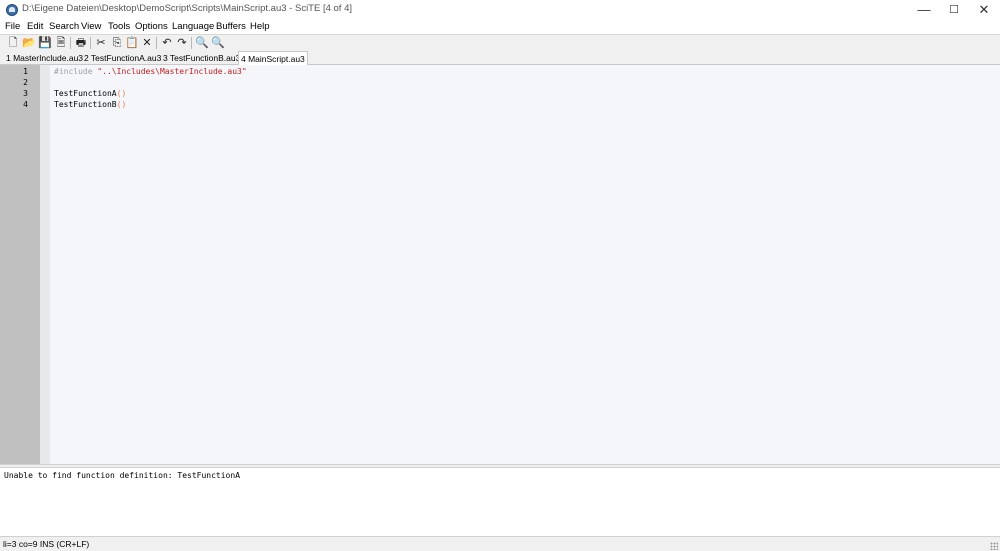 The height and width of the screenshot is (551, 1000). What do you see at coordinates (273, 58) in the screenshot?
I see `tab-mainscript: 4 MainScript.au3` at bounding box center [273, 58].